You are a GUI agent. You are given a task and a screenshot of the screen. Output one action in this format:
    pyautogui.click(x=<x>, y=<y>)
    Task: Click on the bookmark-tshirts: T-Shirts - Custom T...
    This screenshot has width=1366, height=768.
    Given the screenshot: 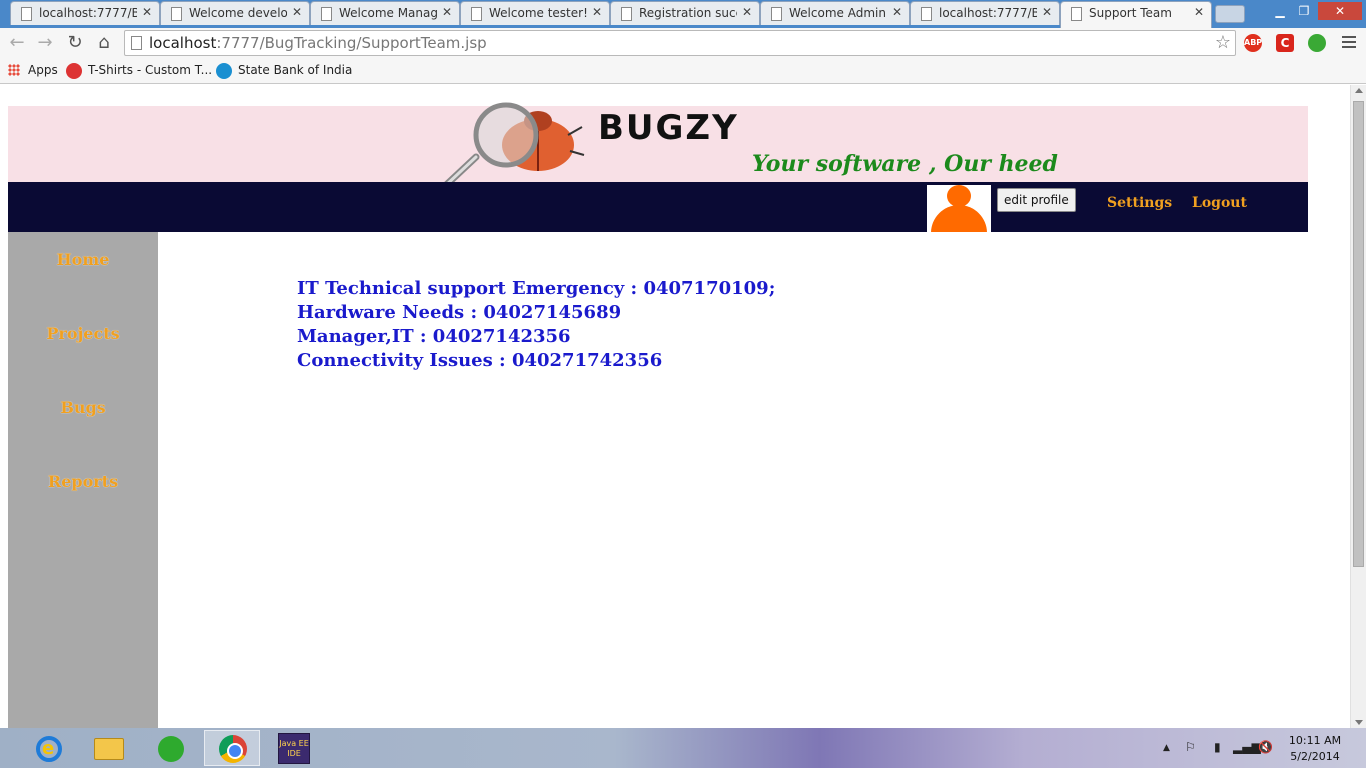 What is the action you would take?
    pyautogui.click(x=150, y=70)
    